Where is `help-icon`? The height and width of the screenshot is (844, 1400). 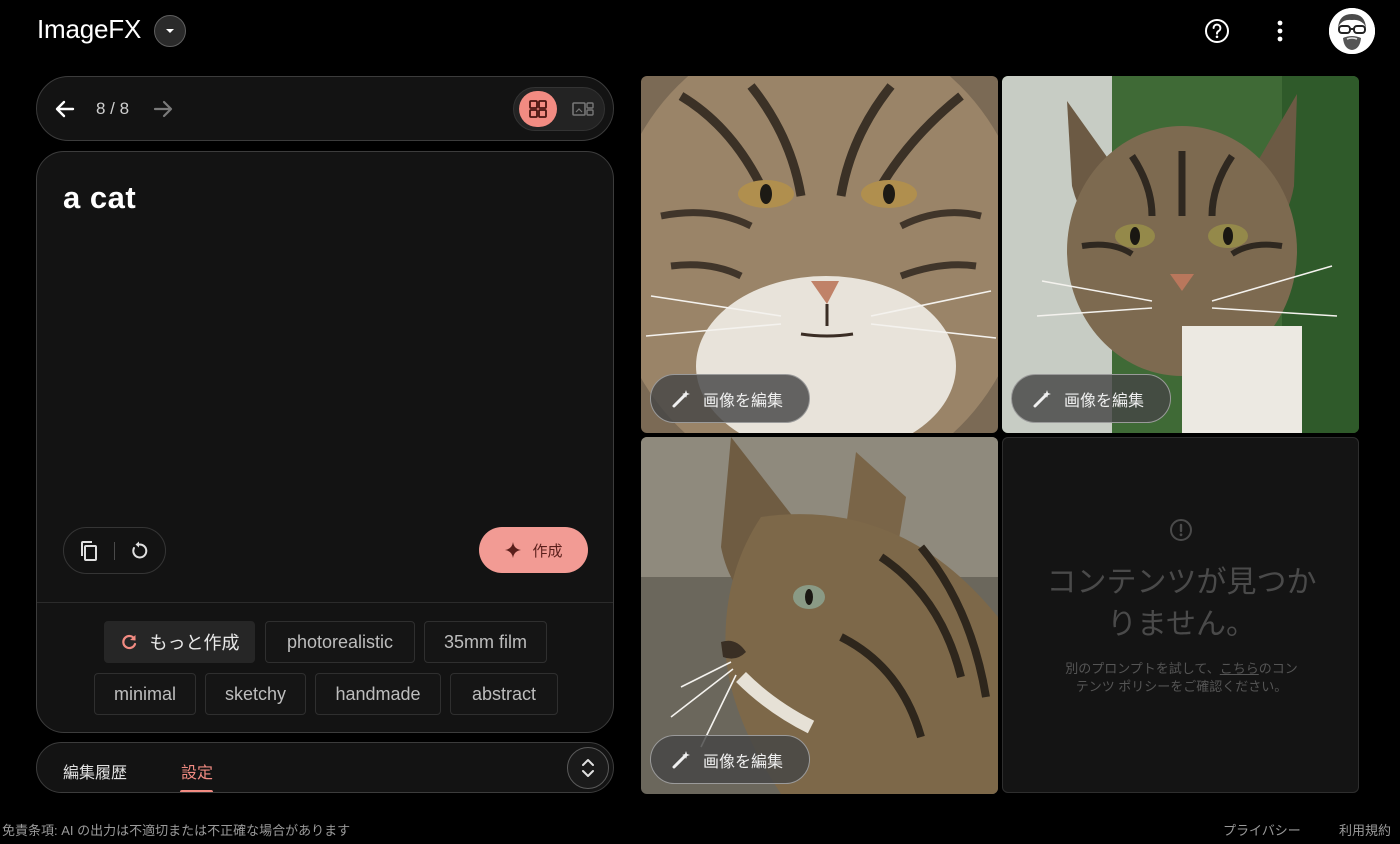 help-icon is located at coordinates (1217, 31).